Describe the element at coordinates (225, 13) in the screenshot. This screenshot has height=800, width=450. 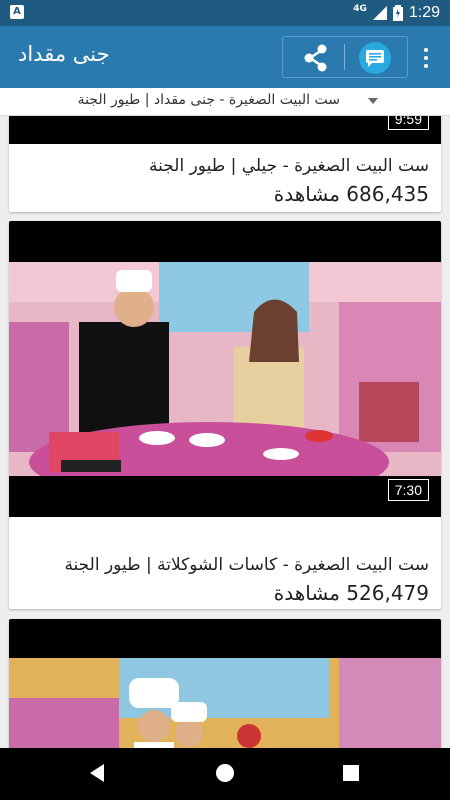
I see `status-bar: A 4G 1:29` at that location.